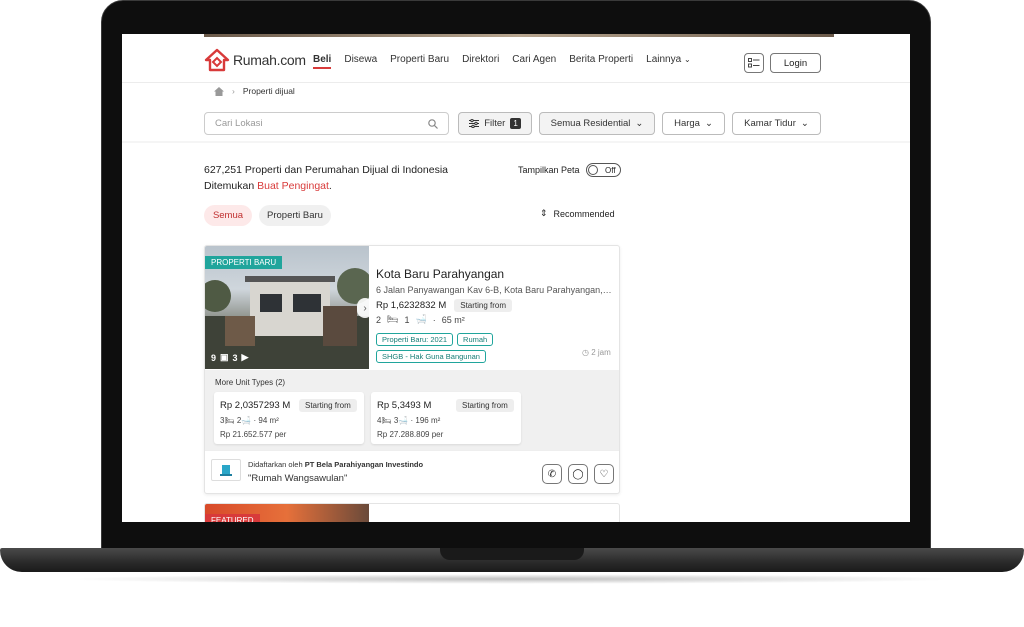 Image resolution: width=1024 pixels, height=627 pixels. Describe the element at coordinates (293, 186) in the screenshot. I see `create-alert-link: Buat Pengingat` at that location.